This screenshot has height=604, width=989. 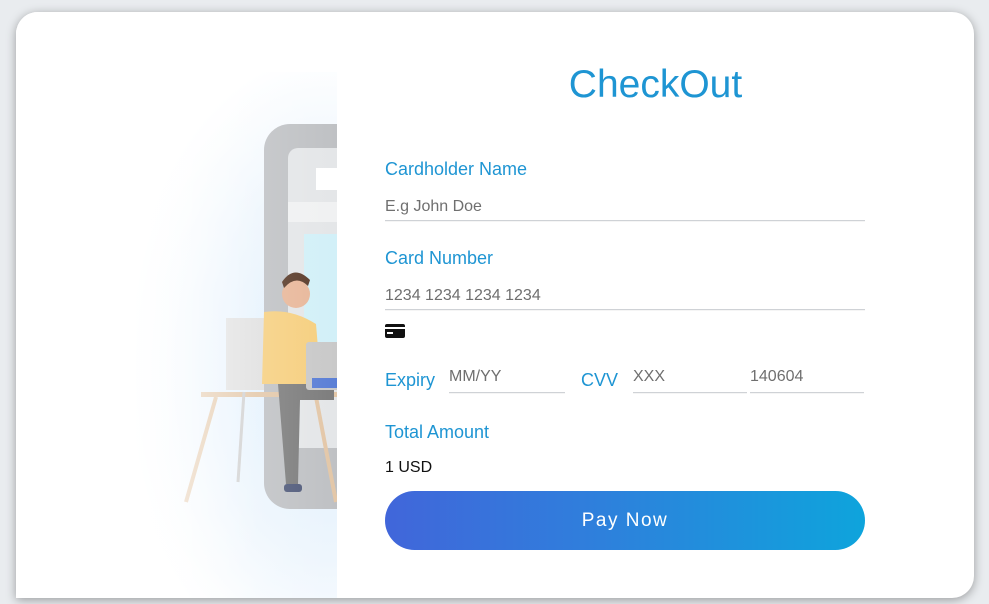 I want to click on total-amount-value: 1 USD, so click(x=409, y=467).